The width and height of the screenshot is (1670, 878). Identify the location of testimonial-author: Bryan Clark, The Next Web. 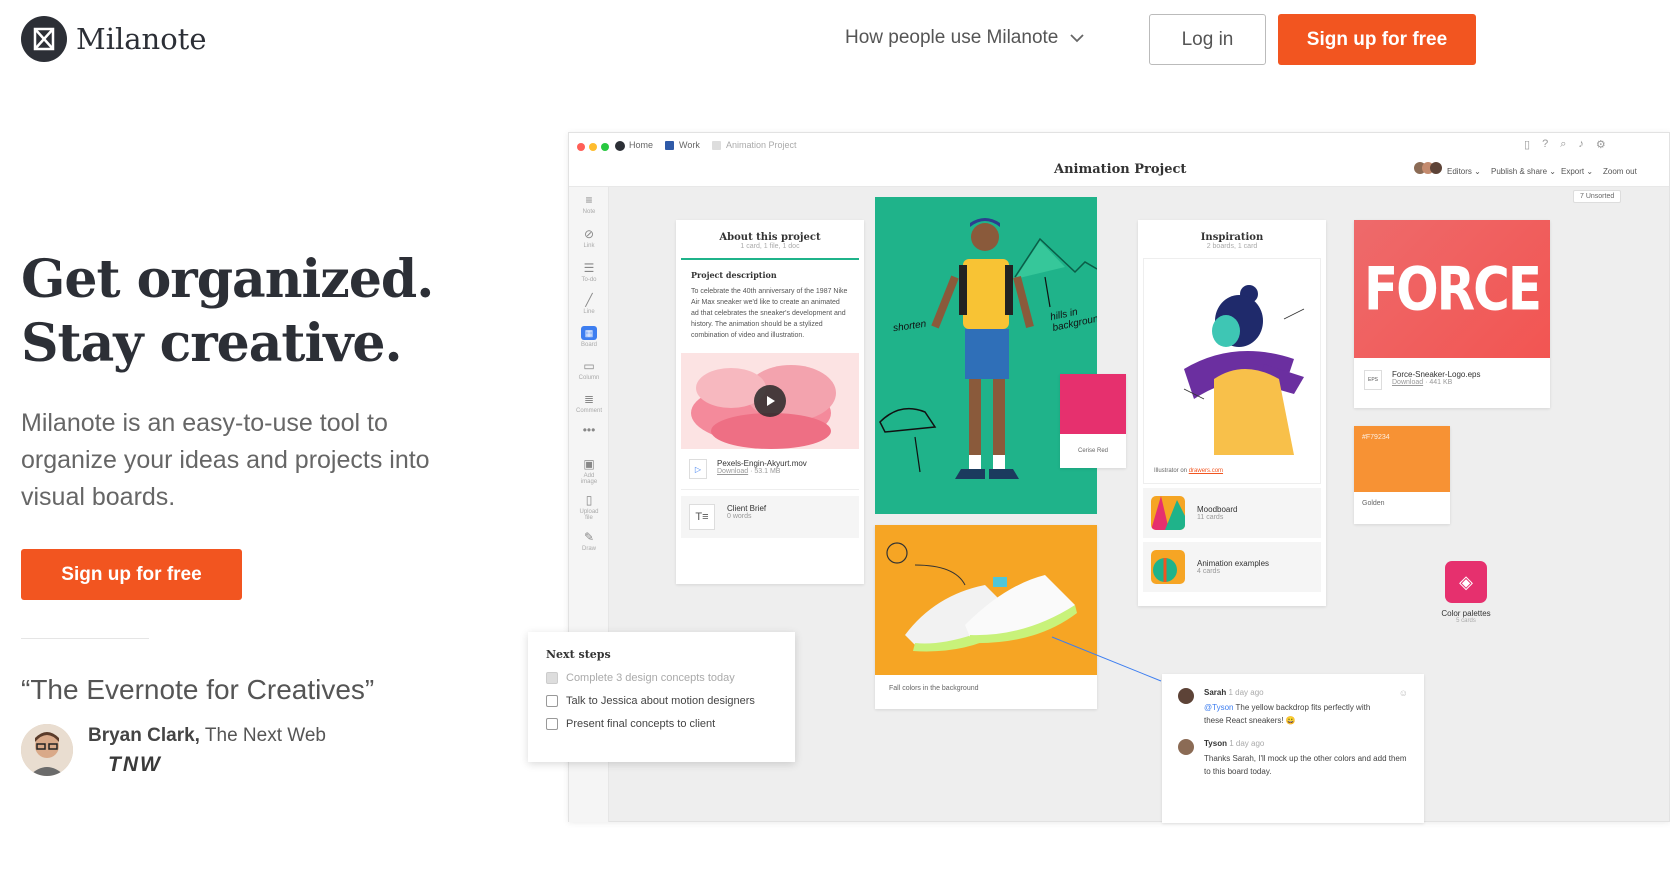
(207, 736).